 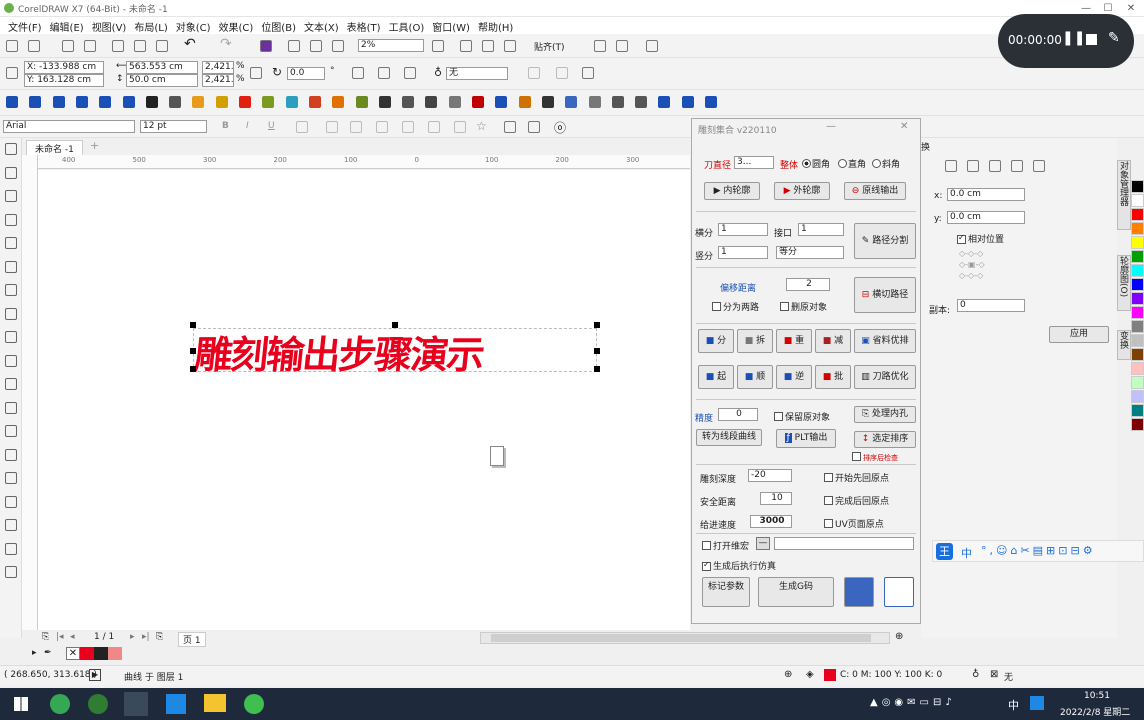 What do you see at coordinates (706, 566) in the screenshot?
I see `cb-run-sim-box` at bounding box center [706, 566].